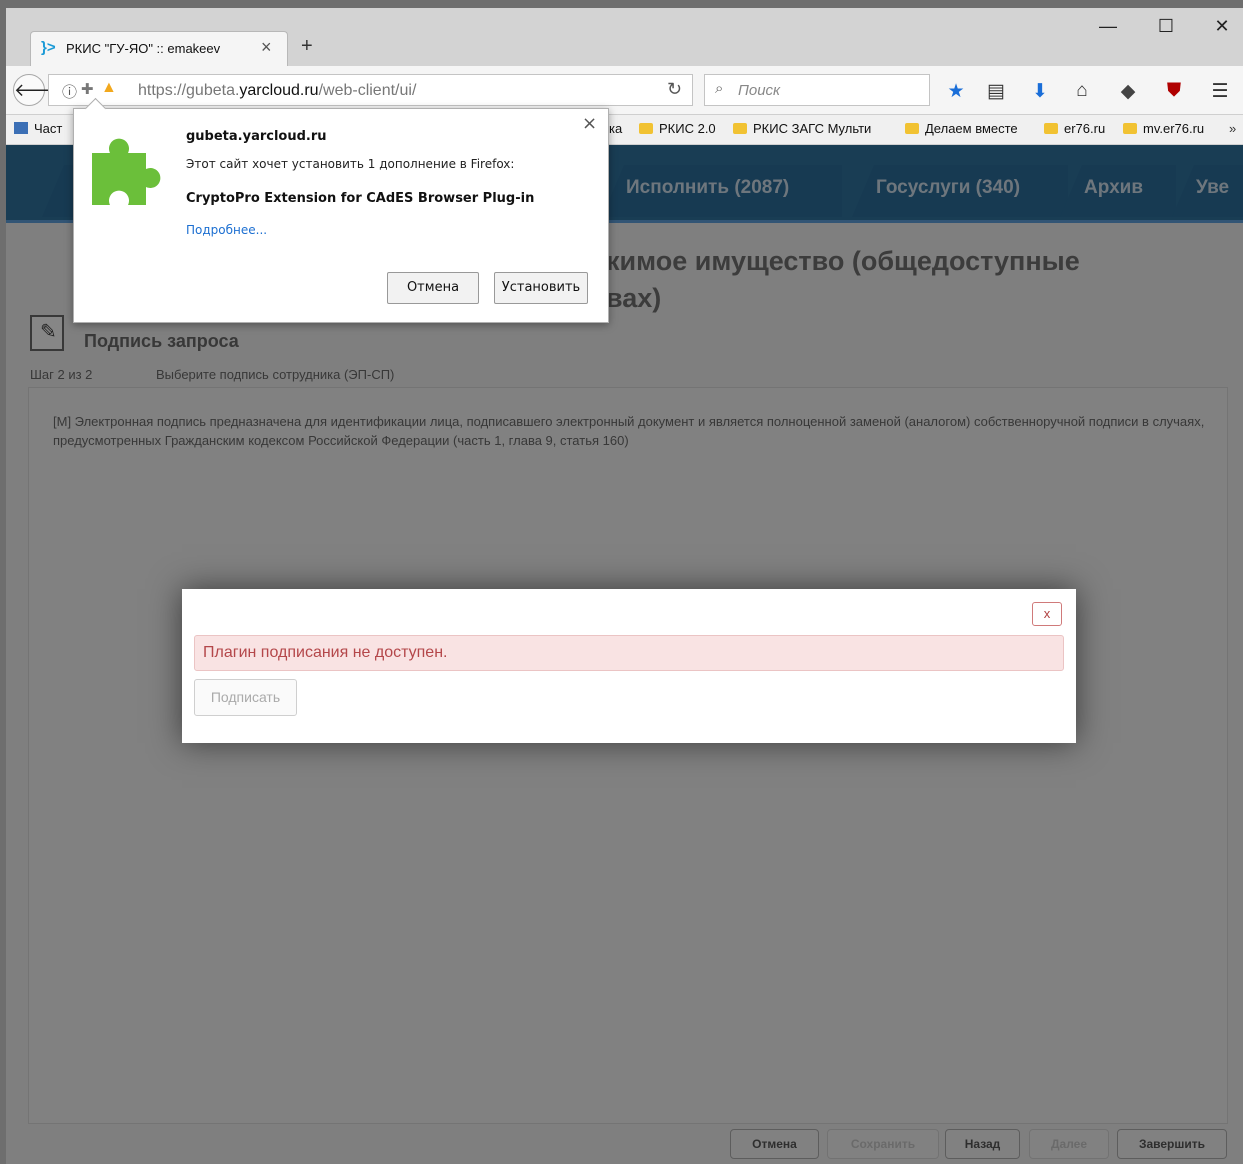 This screenshot has width=1243, height=1164. Describe the element at coordinates (1108, 26) in the screenshot. I see `minimize-button: —` at that location.